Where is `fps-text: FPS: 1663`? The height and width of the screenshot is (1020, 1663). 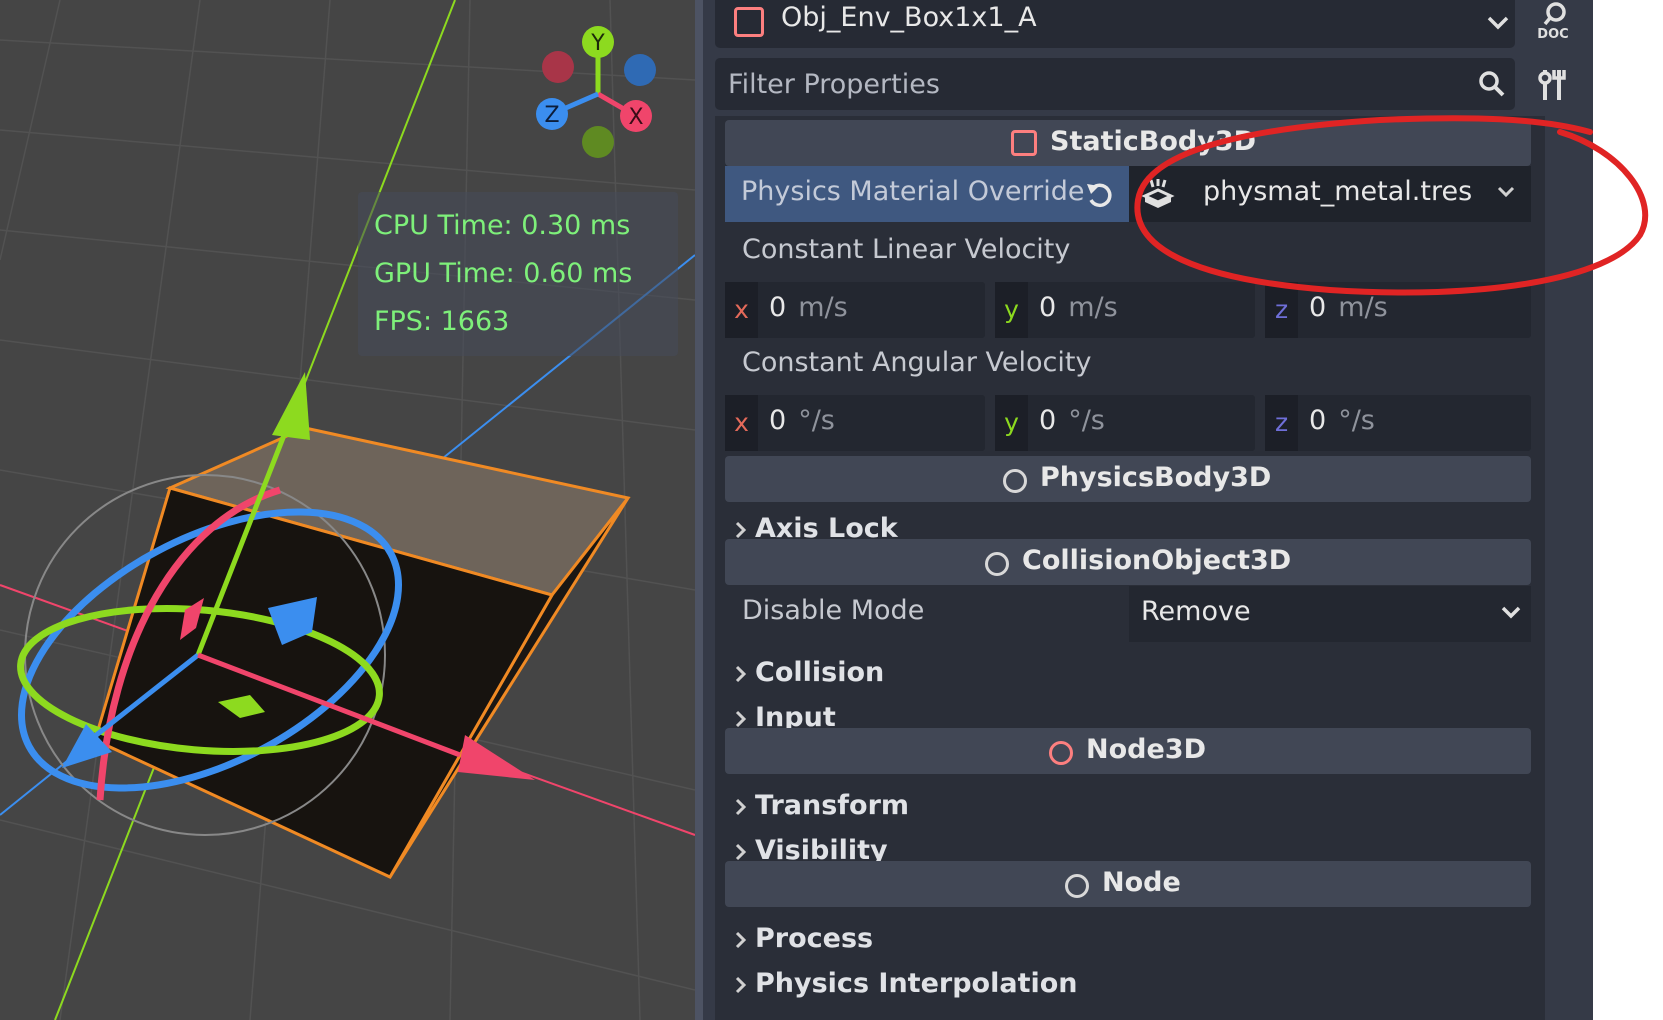
fps-text: FPS: 1663 is located at coordinates (442, 321).